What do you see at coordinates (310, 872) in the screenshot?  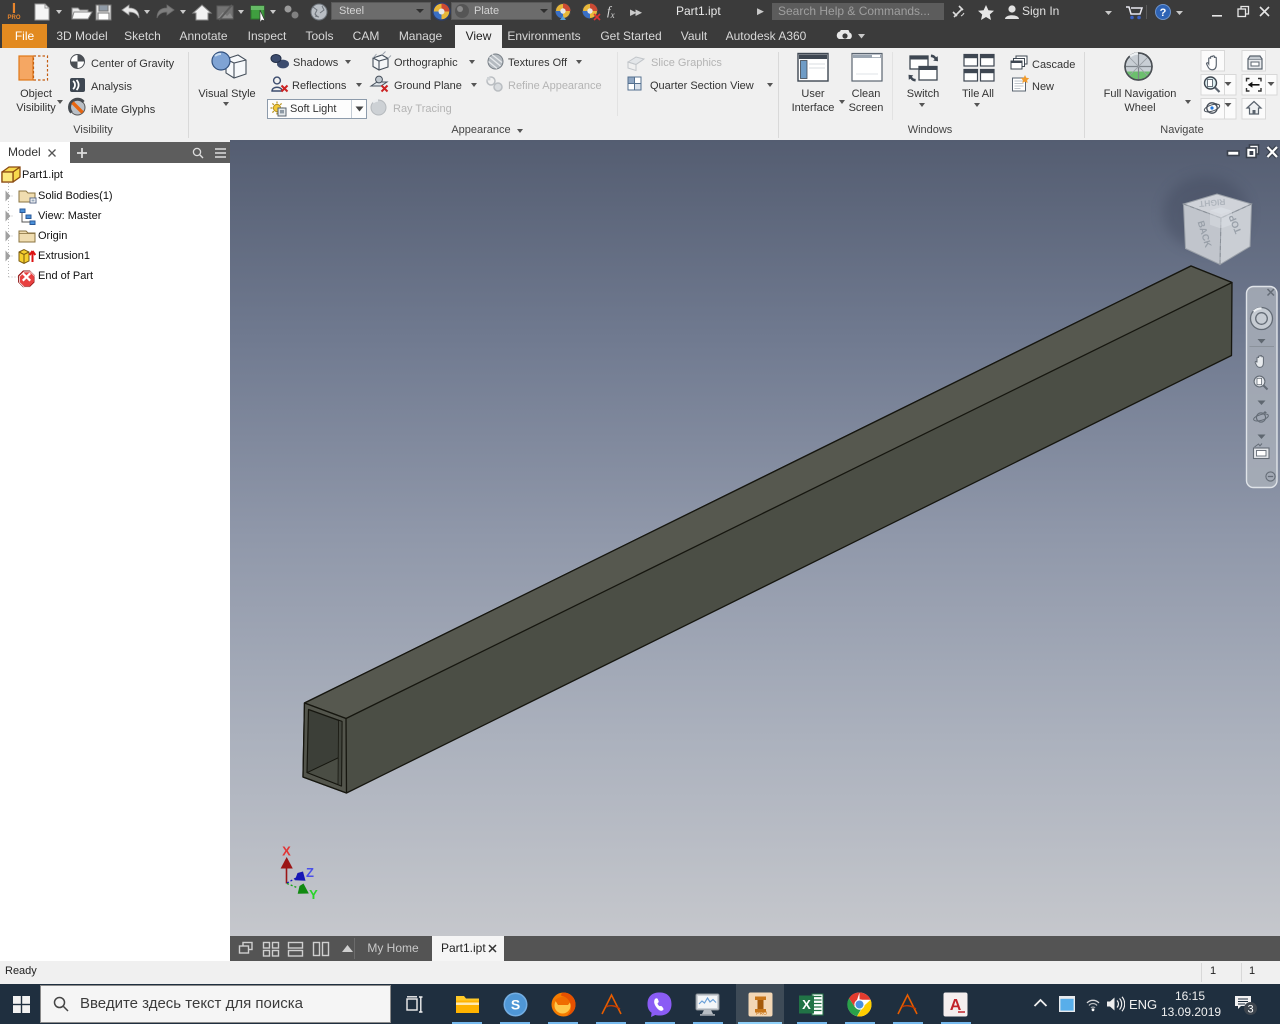 I see `svg-text: Z` at bounding box center [310, 872].